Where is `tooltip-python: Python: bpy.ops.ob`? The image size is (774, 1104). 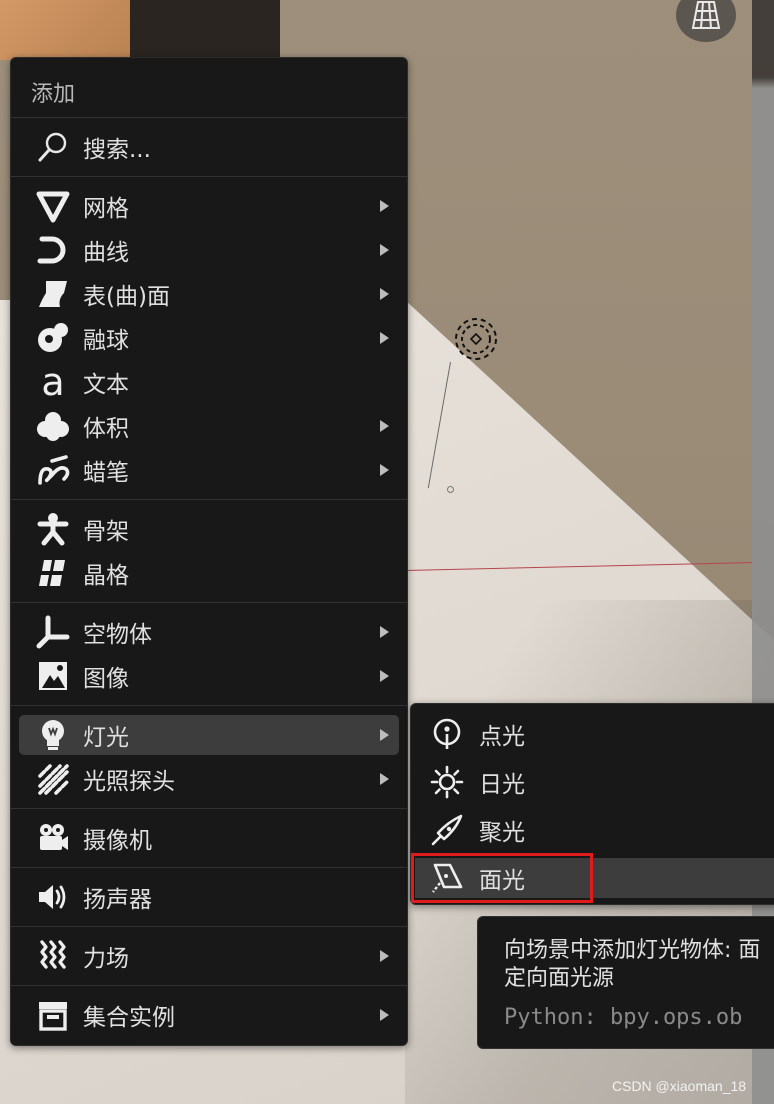 tooltip-python: Python: bpy.ops.ob is located at coordinates (623, 1017).